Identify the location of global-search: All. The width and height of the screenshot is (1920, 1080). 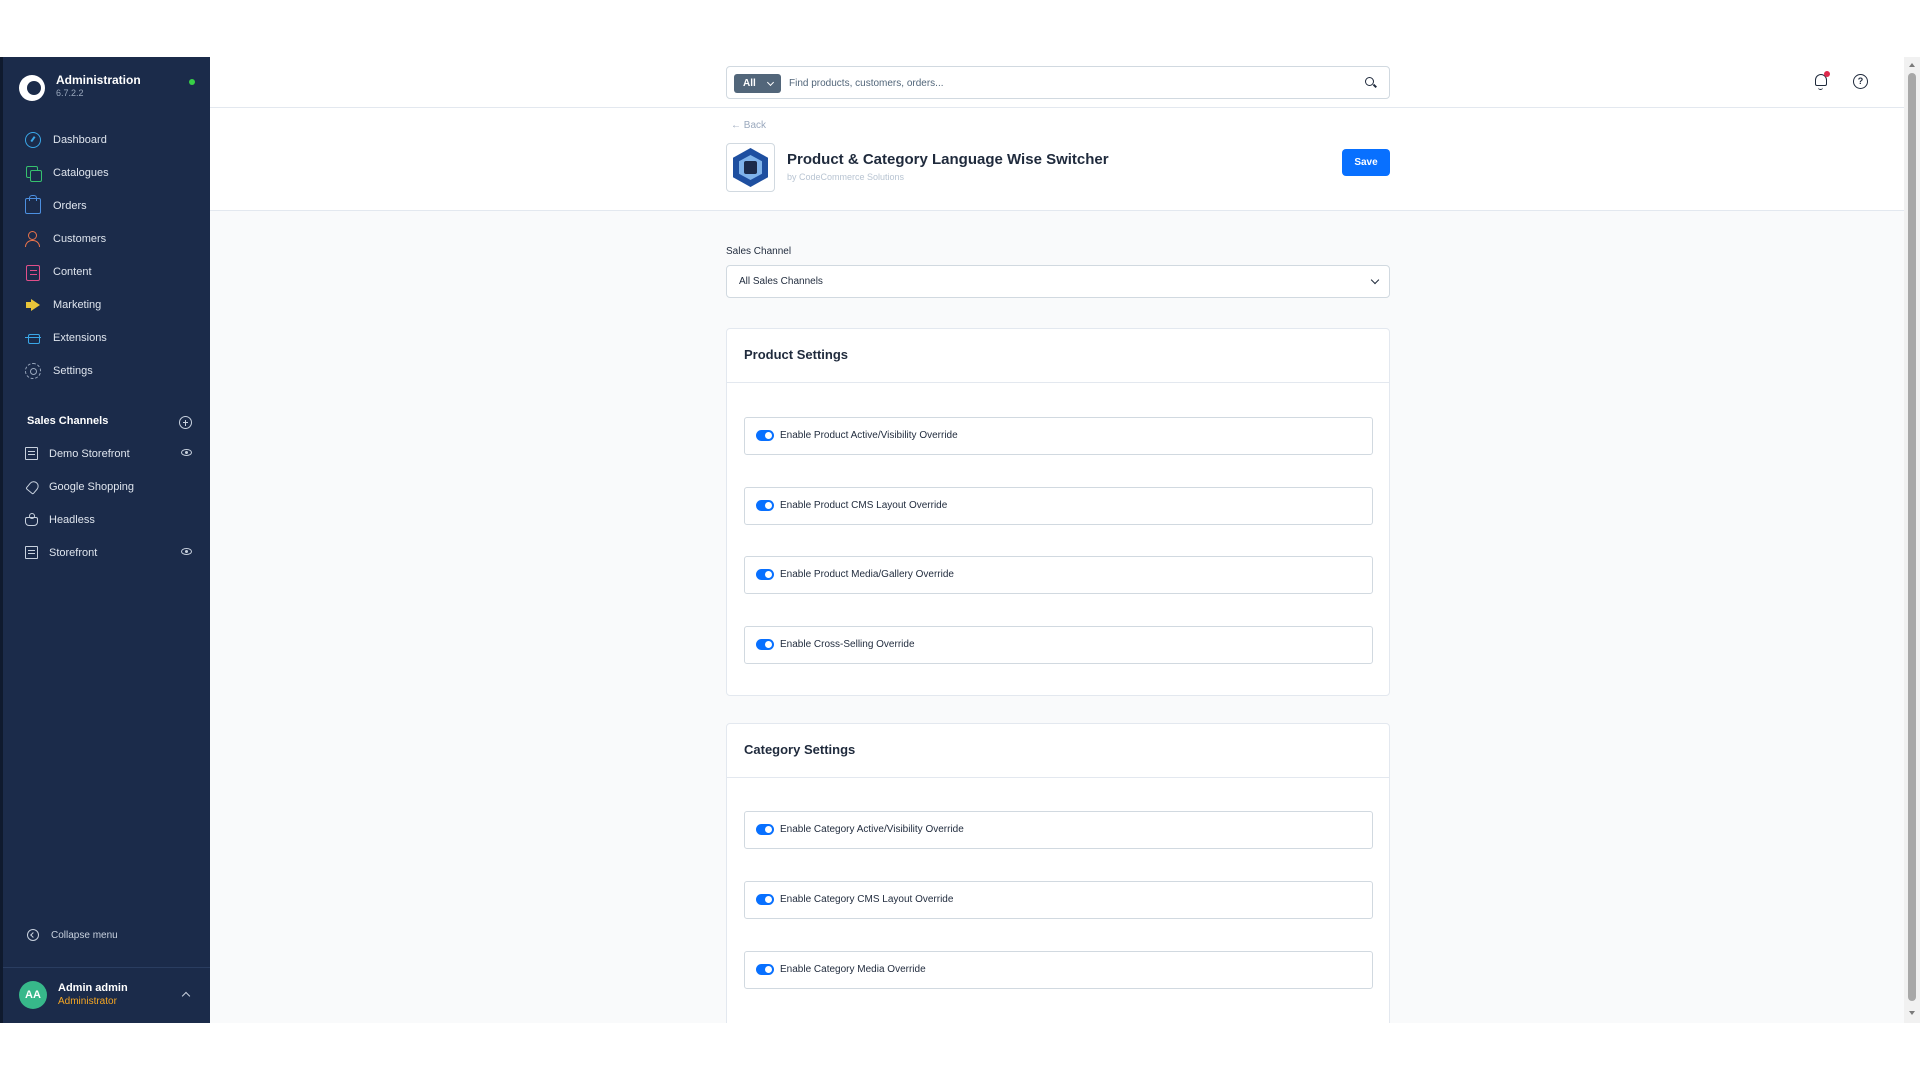
(1058, 82).